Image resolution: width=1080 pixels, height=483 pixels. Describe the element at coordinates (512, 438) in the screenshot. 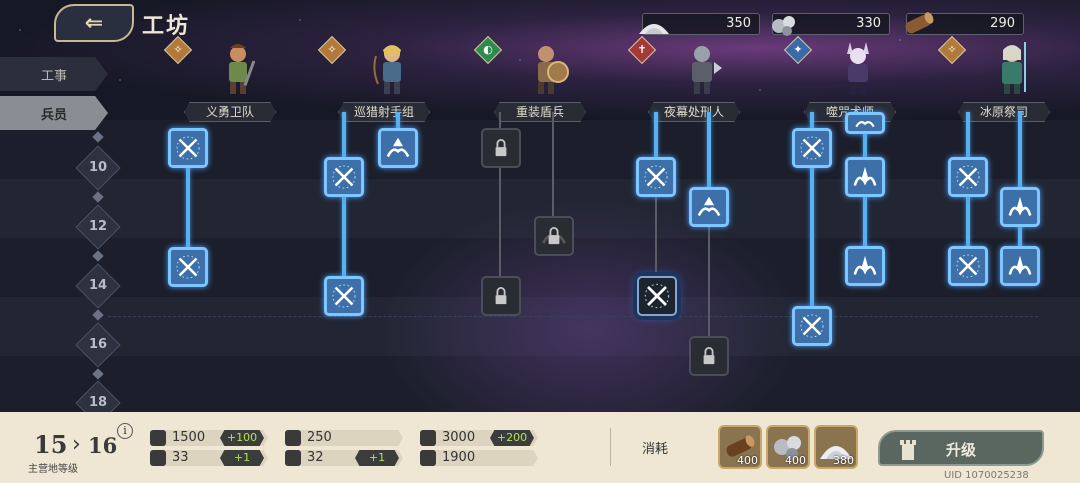

I see `stat-bonus: +200` at that location.